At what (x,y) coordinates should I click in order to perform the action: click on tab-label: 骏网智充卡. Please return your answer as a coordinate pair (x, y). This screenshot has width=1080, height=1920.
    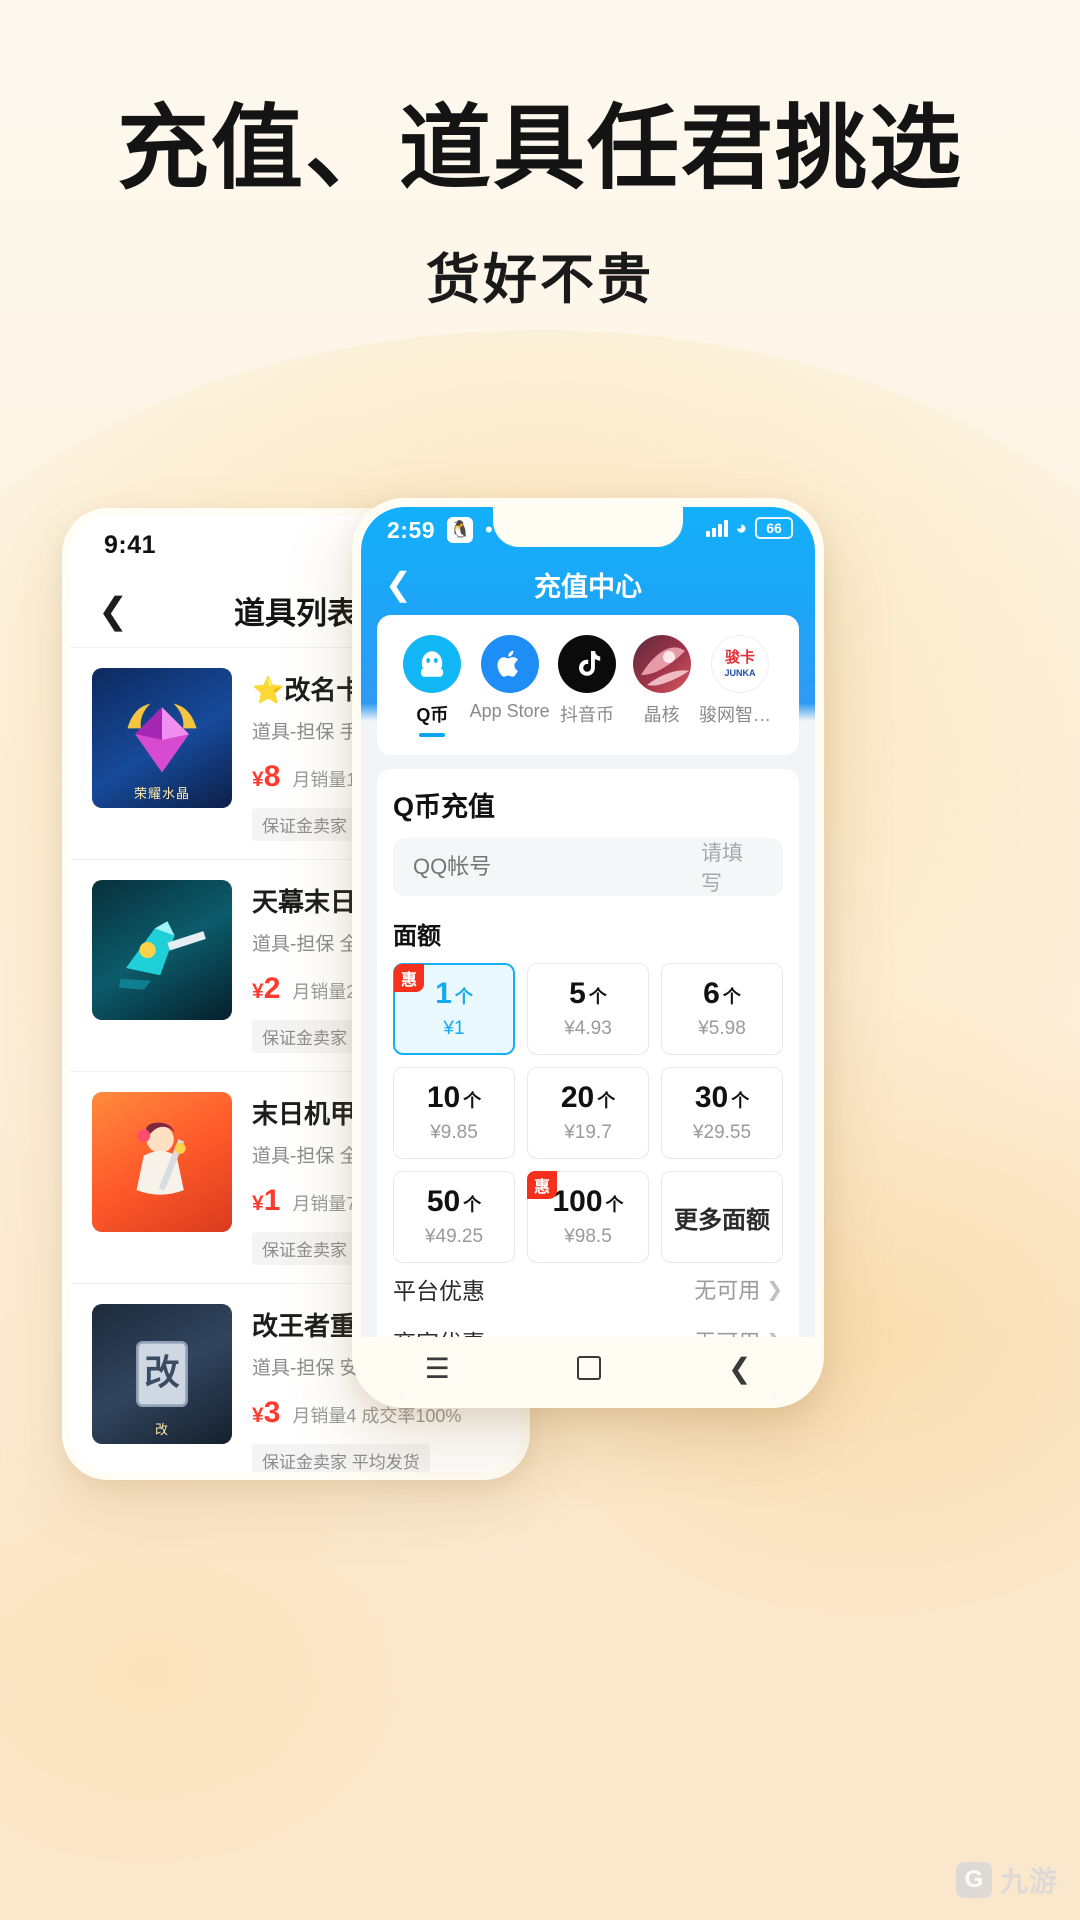
    Looking at the image, I should click on (739, 715).